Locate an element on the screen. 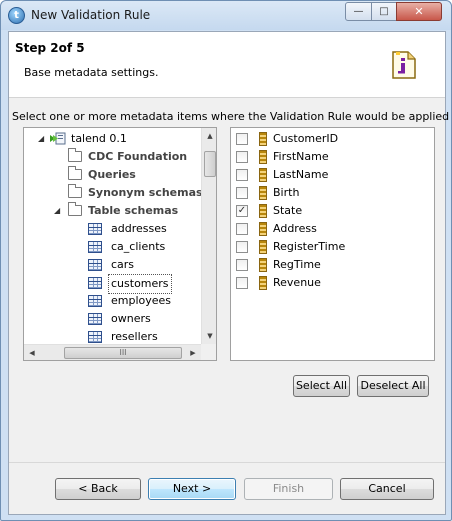 This screenshot has height=521, width=452. tree-label: employees is located at coordinates (141, 300).